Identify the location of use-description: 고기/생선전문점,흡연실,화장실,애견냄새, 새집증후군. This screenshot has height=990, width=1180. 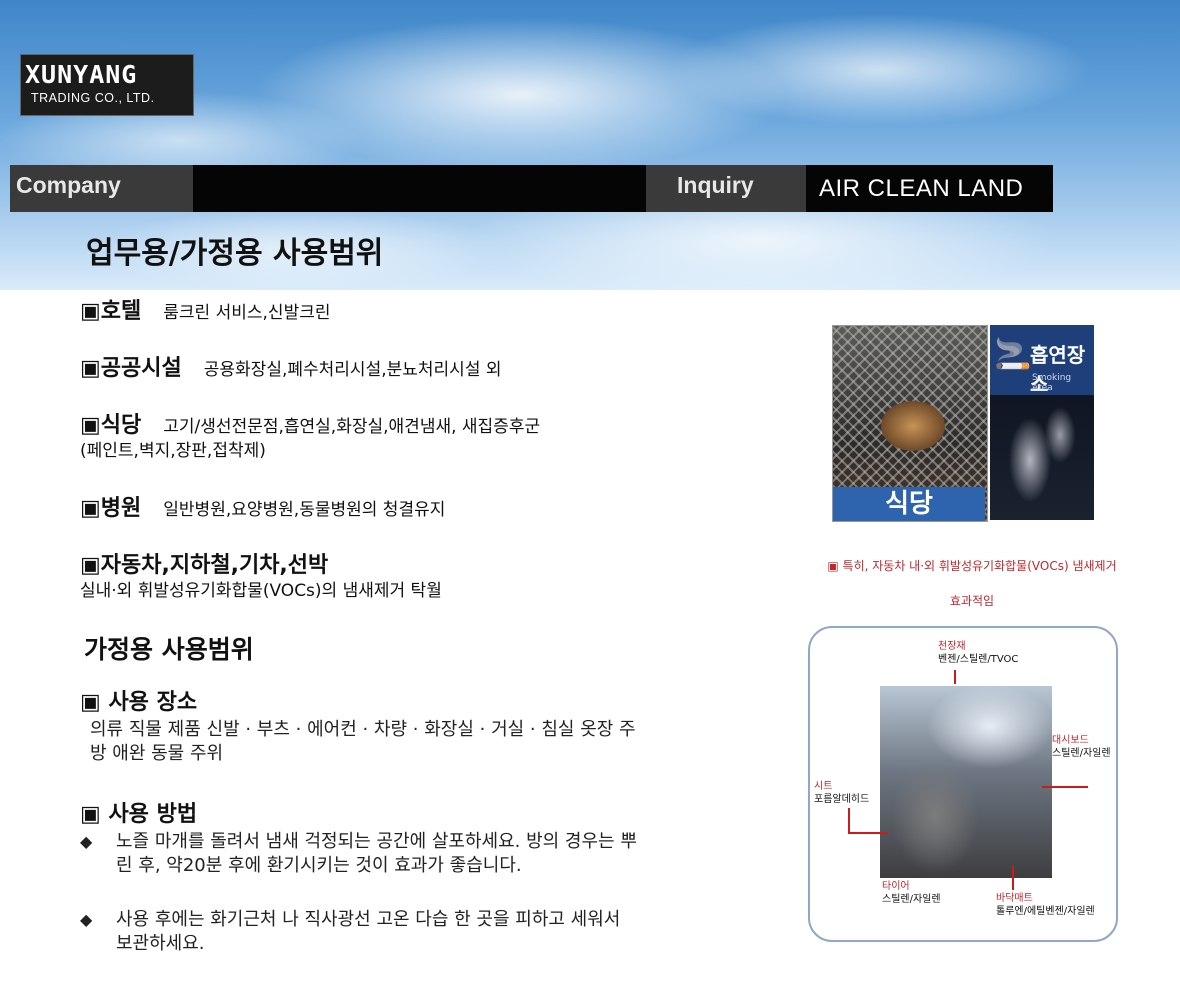
(352, 427).